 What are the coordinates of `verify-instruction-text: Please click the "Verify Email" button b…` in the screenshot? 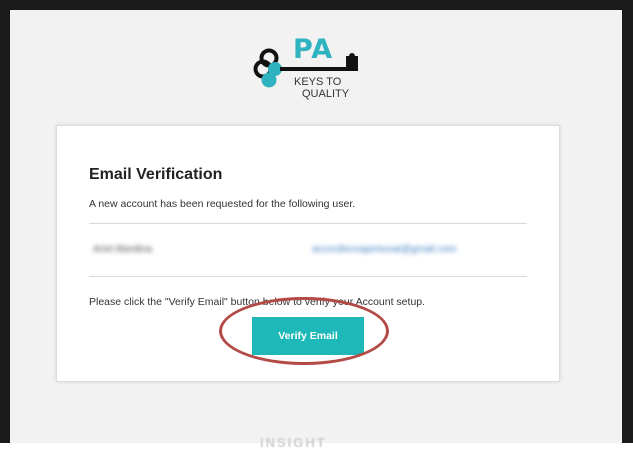 It's located at (257, 302).